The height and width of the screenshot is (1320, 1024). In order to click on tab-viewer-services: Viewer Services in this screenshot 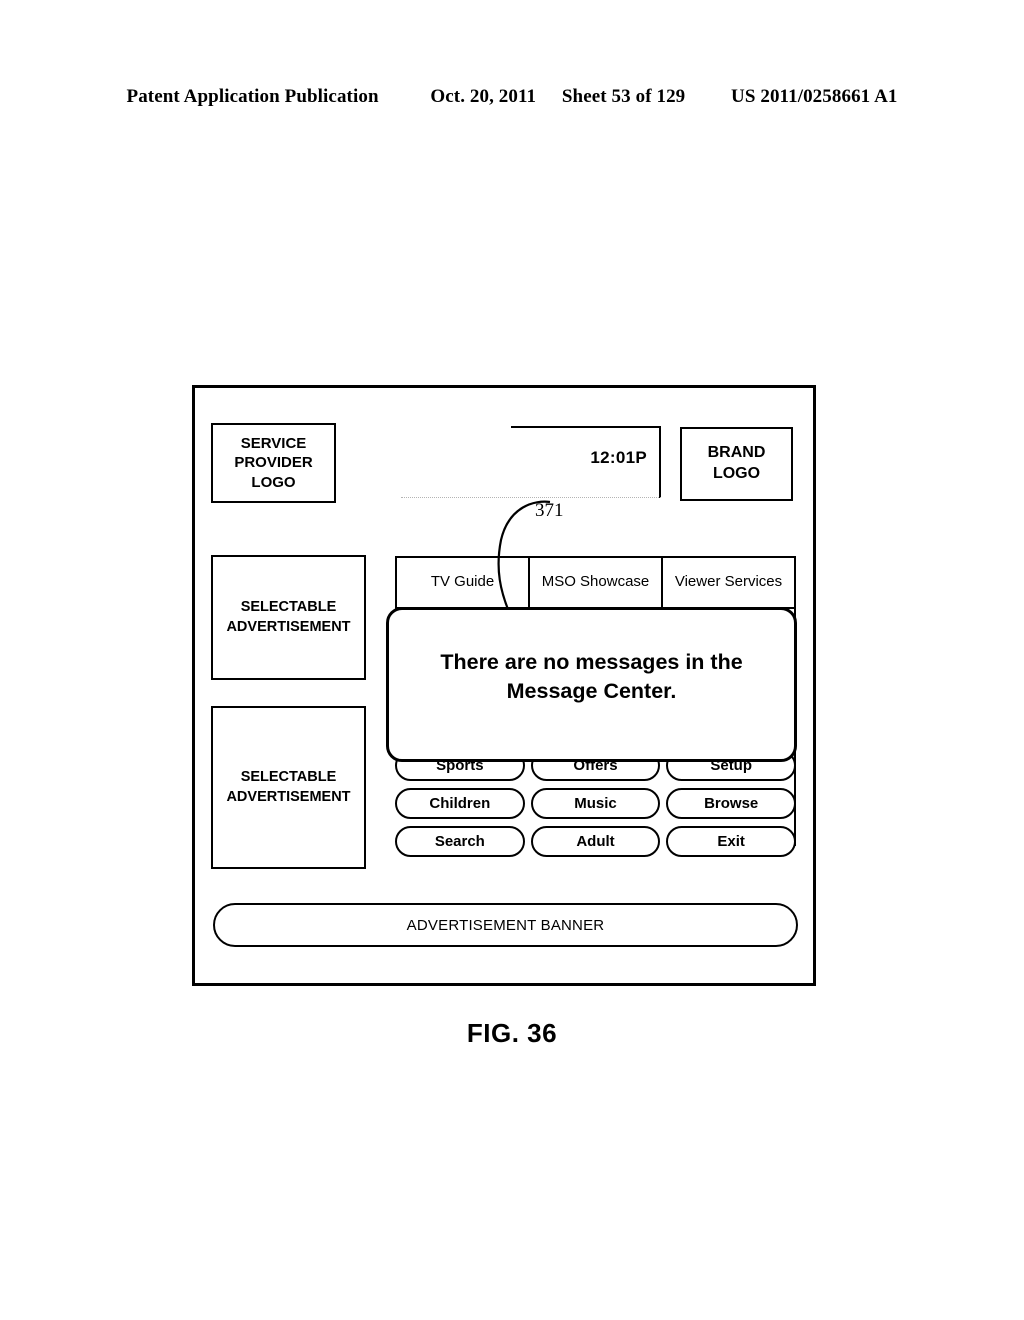, I will do `click(728, 582)`.